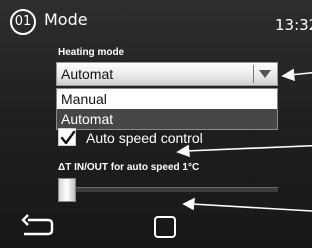 This screenshot has width=329, height=248. What do you see at coordinates (253, 74) in the screenshot?
I see `select-divider` at bounding box center [253, 74].